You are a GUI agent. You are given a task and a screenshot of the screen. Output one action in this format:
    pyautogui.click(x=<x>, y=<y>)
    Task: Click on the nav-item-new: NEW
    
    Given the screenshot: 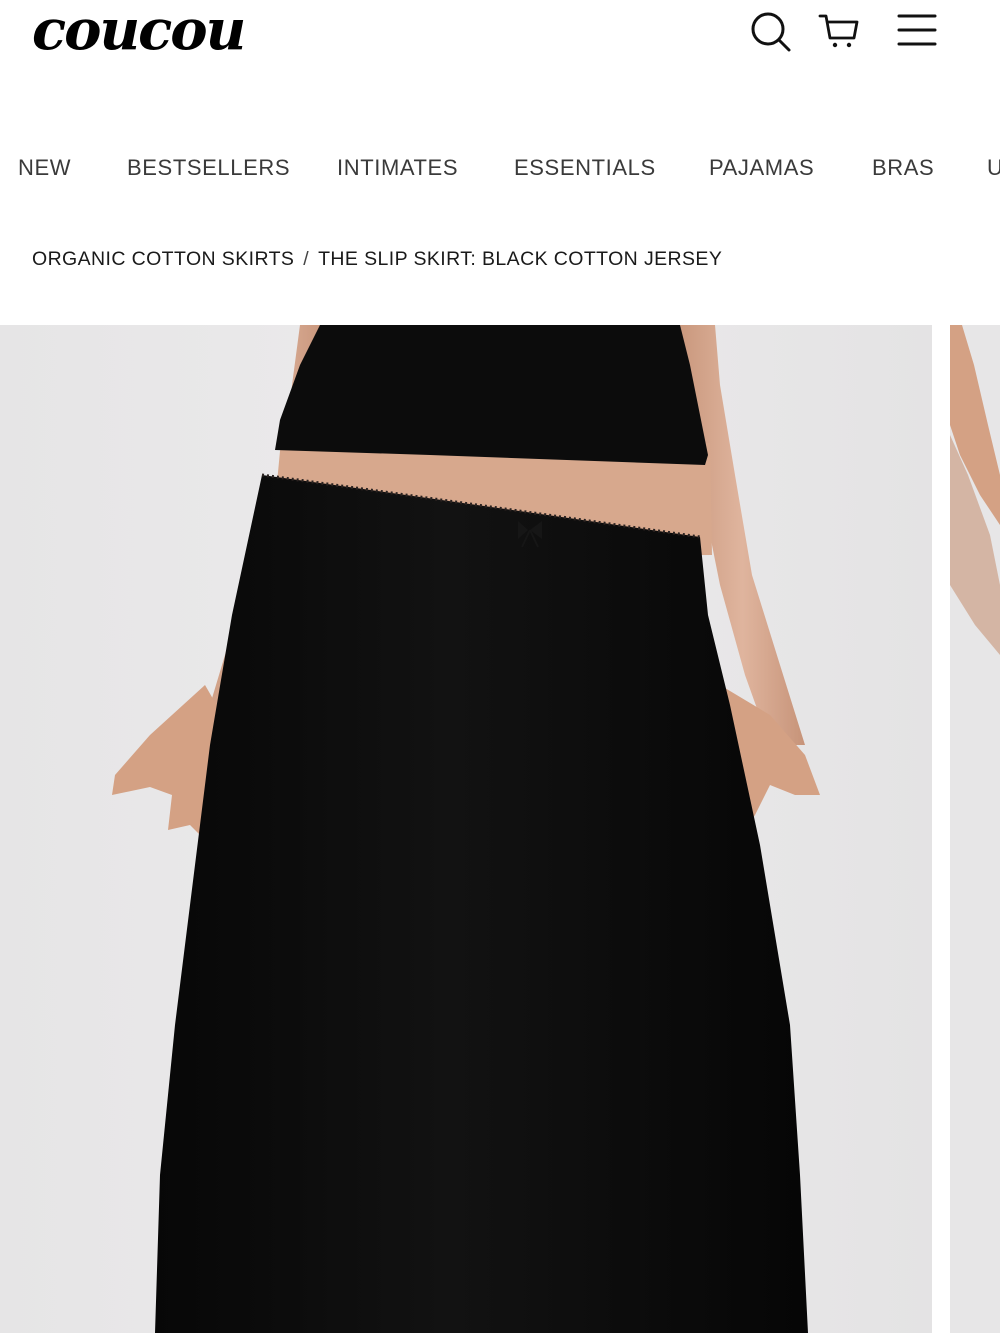 What is the action you would take?
    pyautogui.click(x=44, y=168)
    